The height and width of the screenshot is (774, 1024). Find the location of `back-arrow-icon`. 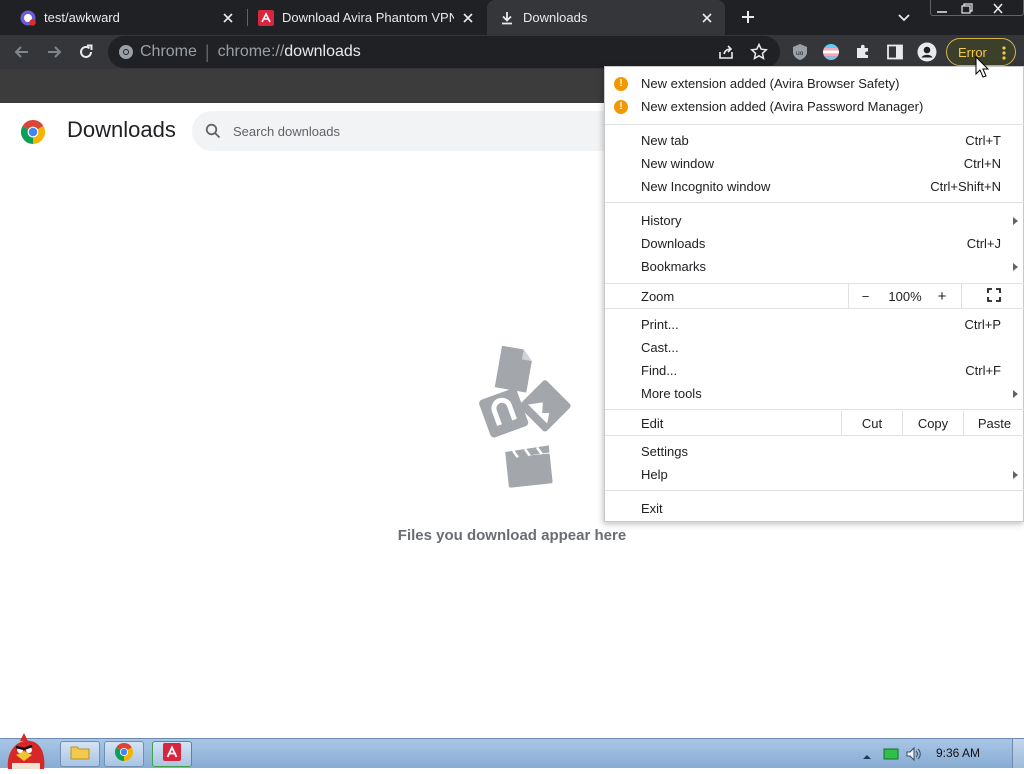

back-arrow-icon is located at coordinates (22, 52).